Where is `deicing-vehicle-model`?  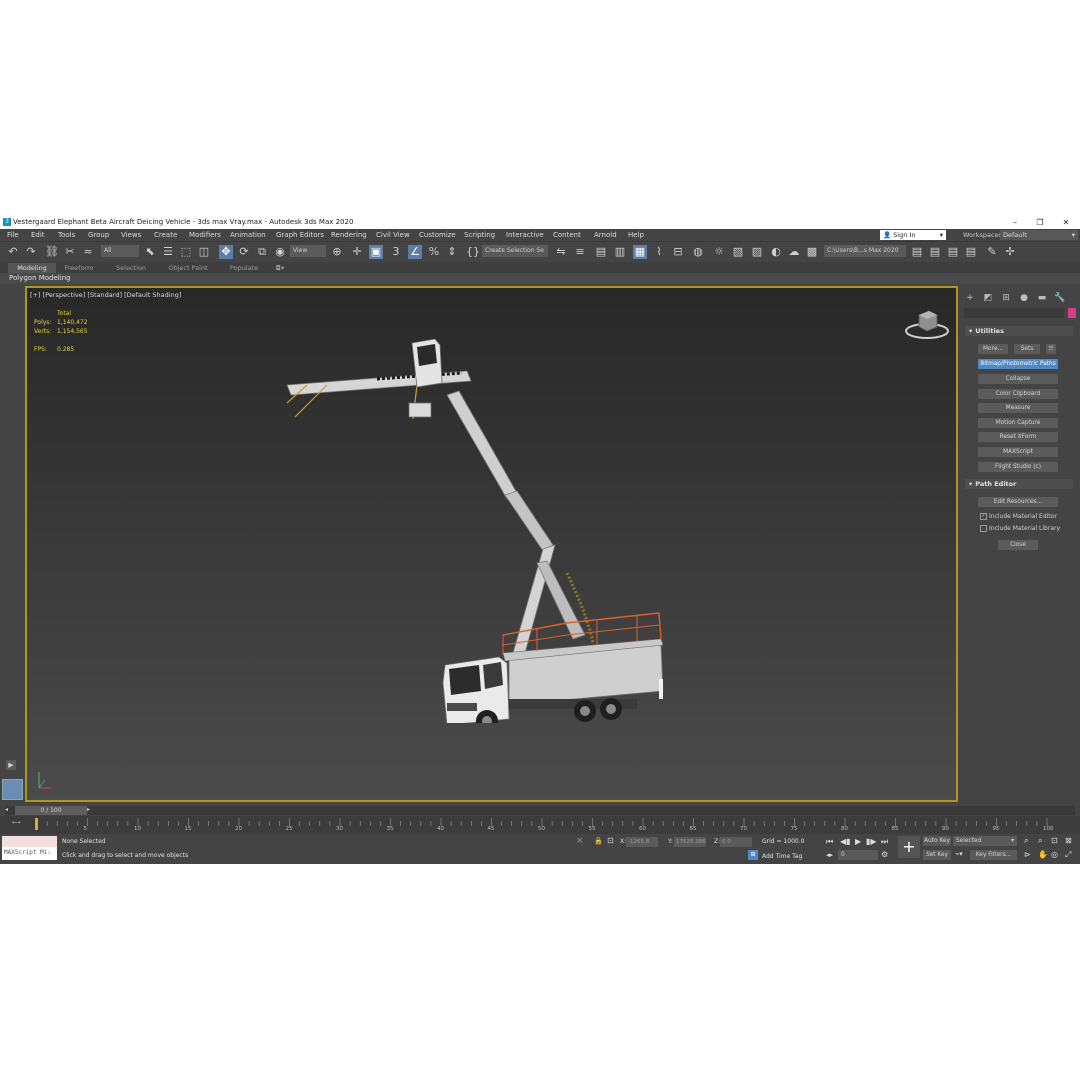
deicing-vehicle-model is located at coordinates (477, 523).